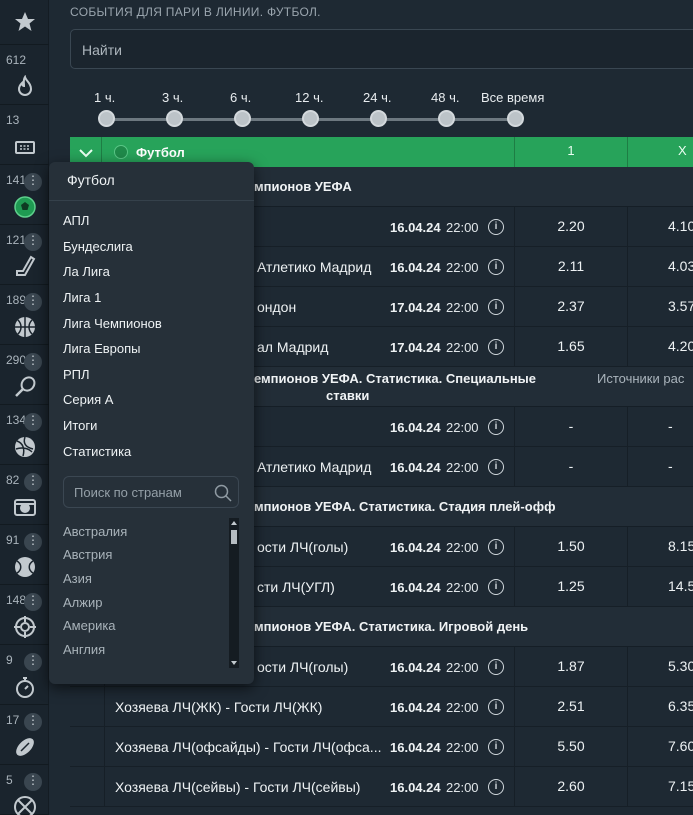 The height and width of the screenshot is (815, 693). What do you see at coordinates (97, 451) in the screenshot?
I see `league-menu-item: Статистика` at bounding box center [97, 451].